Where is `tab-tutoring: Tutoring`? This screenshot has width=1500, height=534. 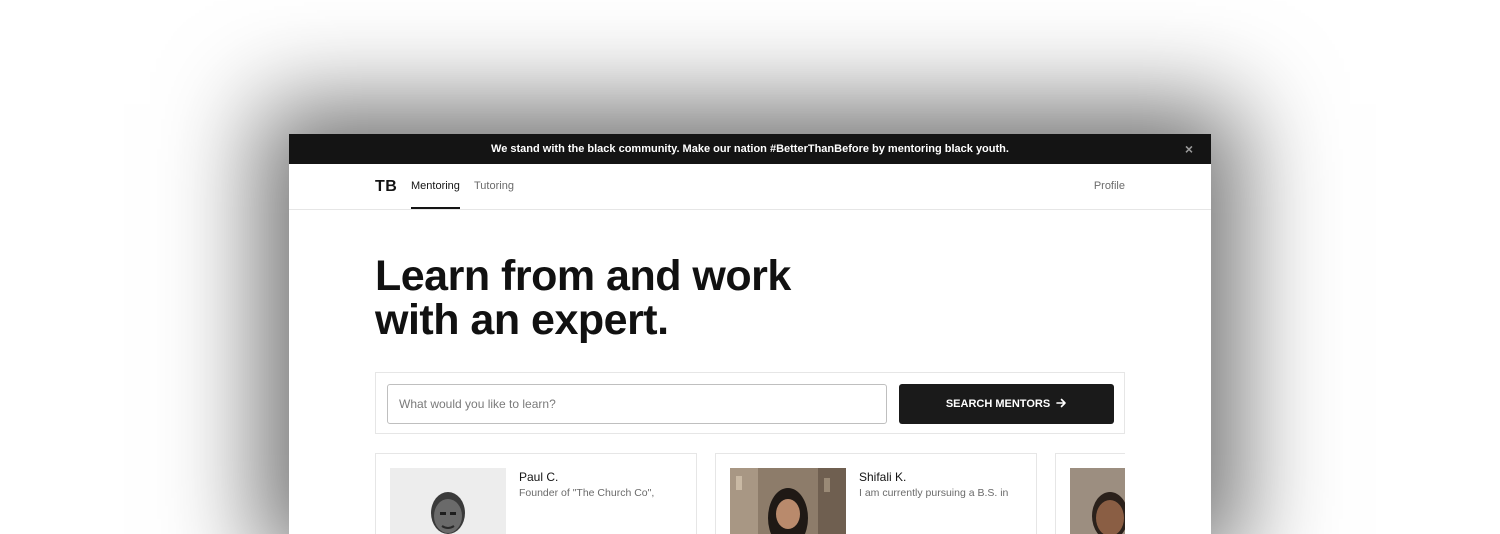
tab-tutoring: Tutoring is located at coordinates (494, 194).